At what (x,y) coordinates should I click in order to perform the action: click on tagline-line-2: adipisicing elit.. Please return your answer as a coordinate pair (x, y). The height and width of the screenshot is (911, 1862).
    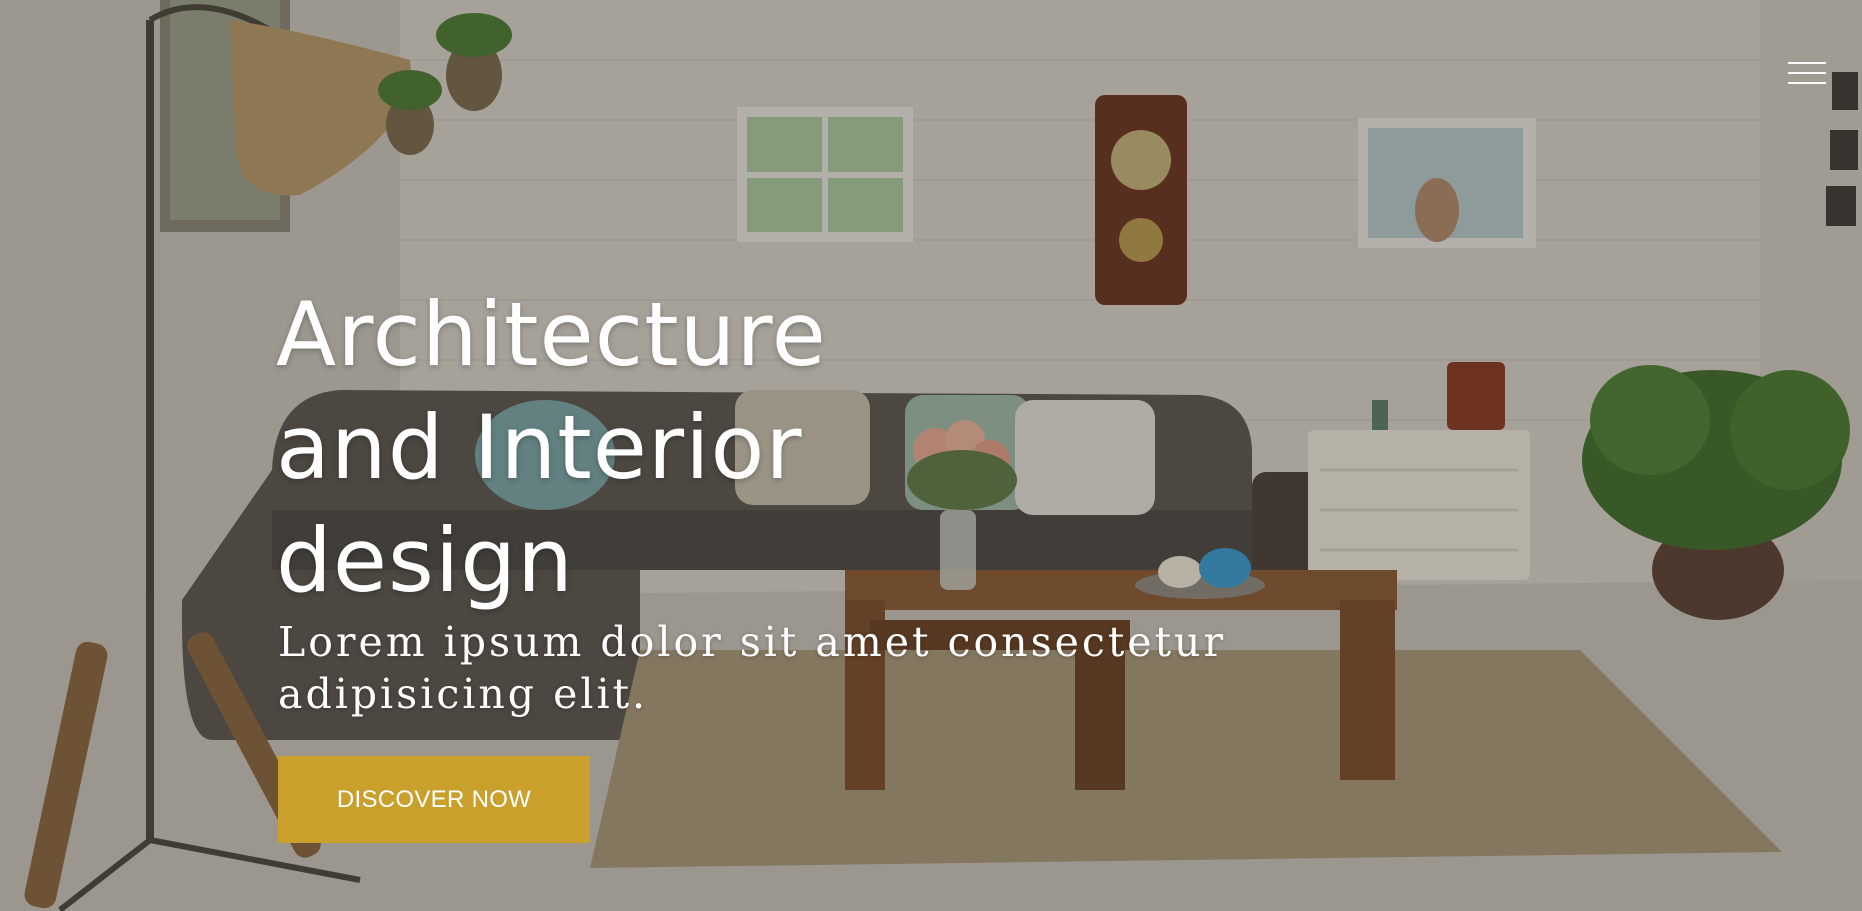
    Looking at the image, I should click on (463, 694).